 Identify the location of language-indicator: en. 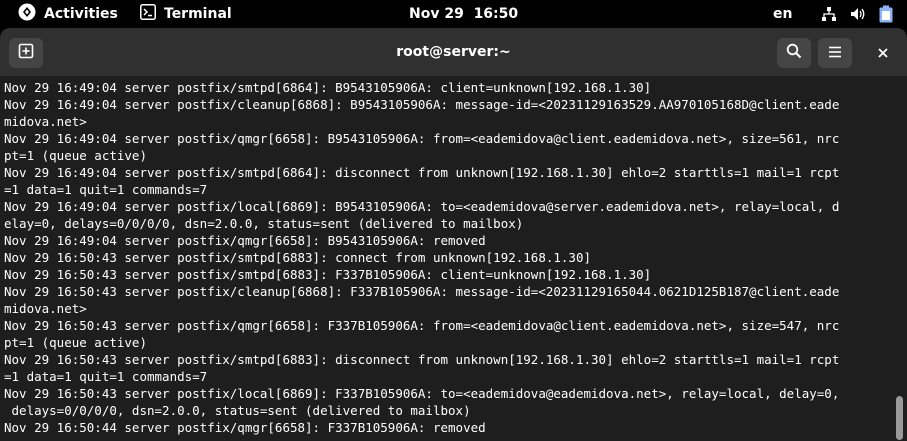
(782, 14).